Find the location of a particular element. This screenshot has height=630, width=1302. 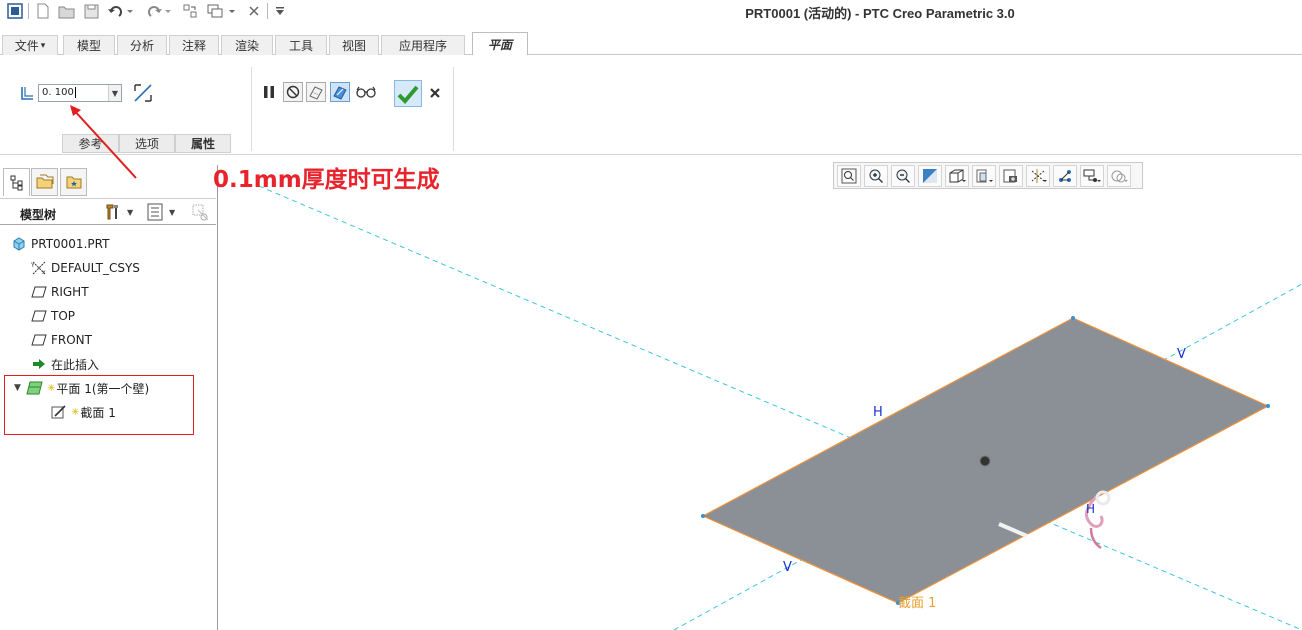

csys-icon: Yx is located at coordinates (39, 268).